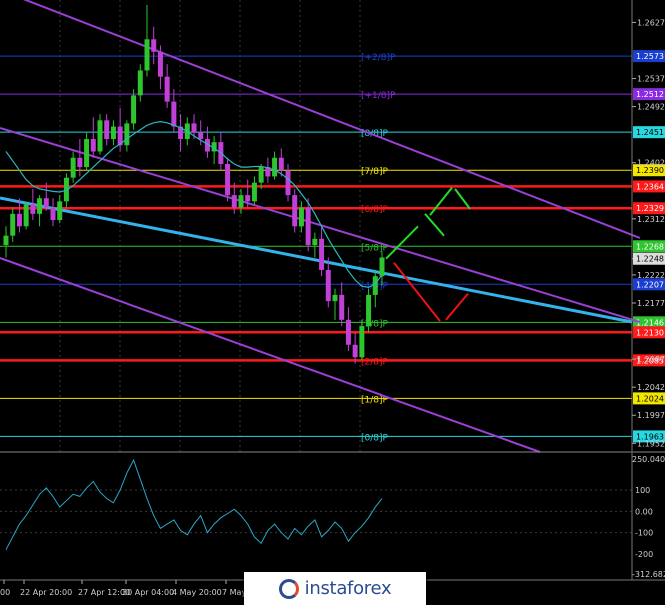 This screenshot has height=605, width=665. Describe the element at coordinates (378, 58) in the screenshot. I see `murray-label: [+2/8]P` at that location.